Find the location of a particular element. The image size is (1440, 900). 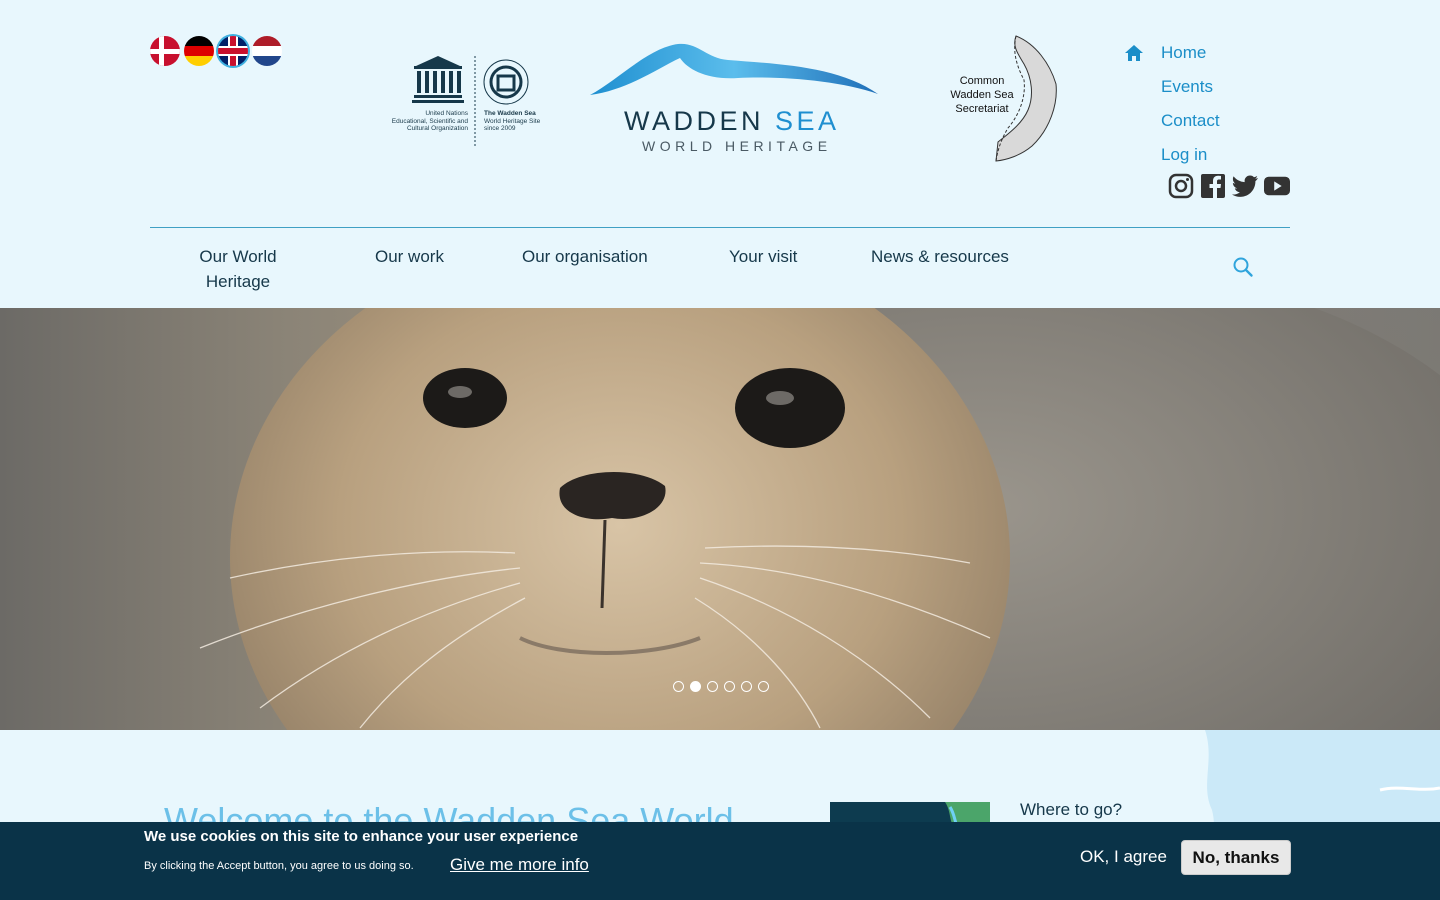

cwss-logo: Common Wadden Sea Secretariat is located at coordinates (1002, 98).